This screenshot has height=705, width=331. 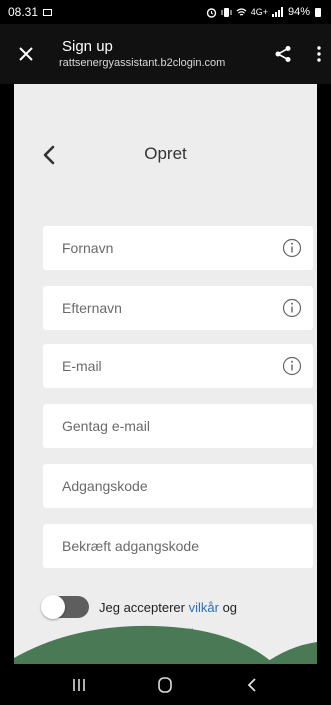 I want to click on back-nav-button, so click(x=252, y=685).